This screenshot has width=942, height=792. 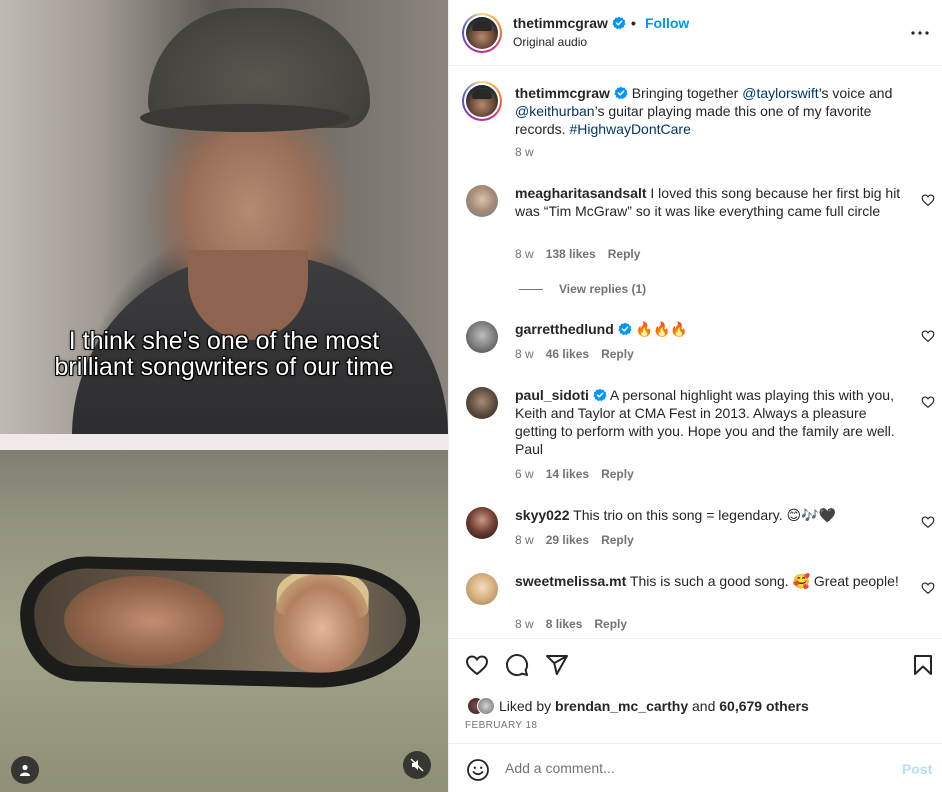 I want to click on comment-meta: 8 w 138 likes Reply, so click(x=583, y=254).